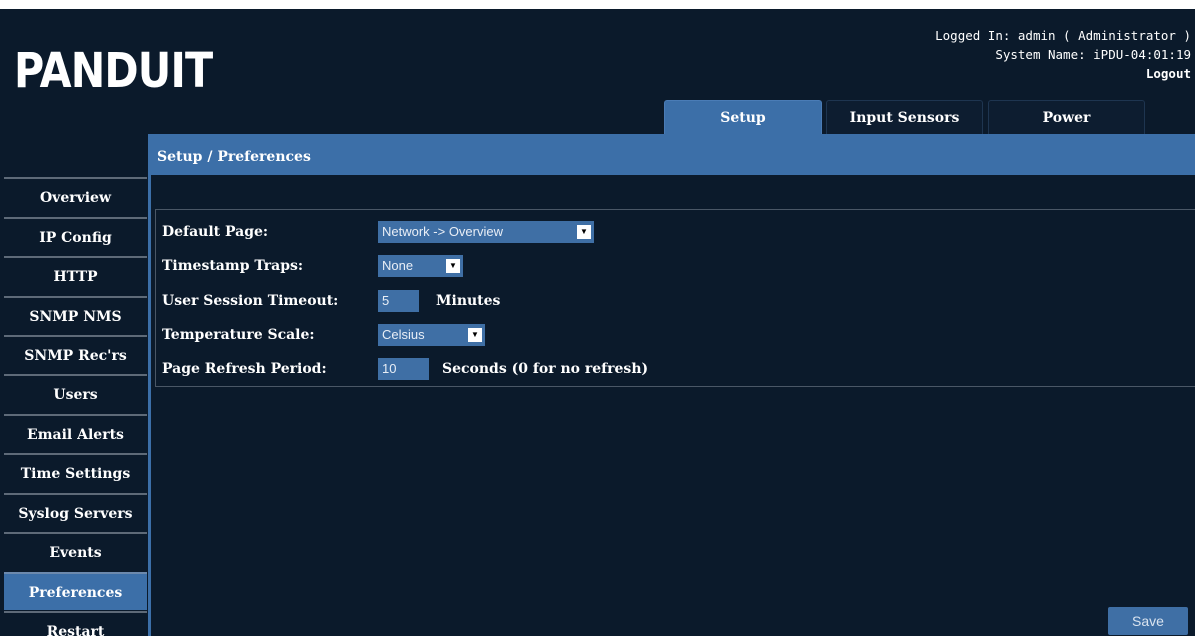  I want to click on refresh-period-label: Page Refresh Period:, so click(244, 369).